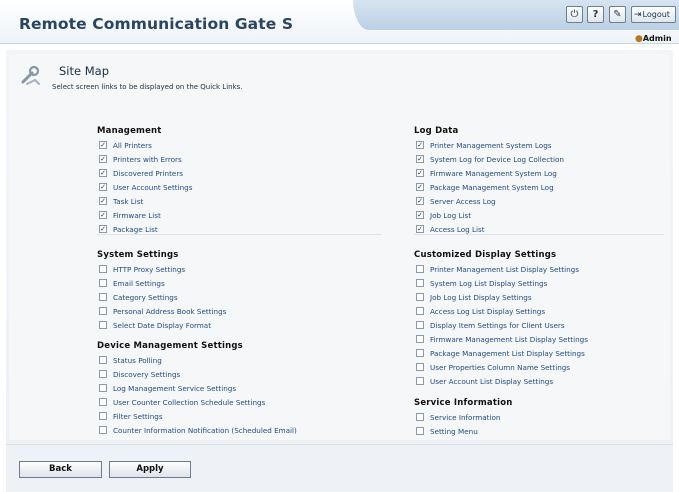 This screenshot has height=492, width=679. Describe the element at coordinates (144, 145) in the screenshot. I see `quick-link-option: ✓ All Printers` at that location.